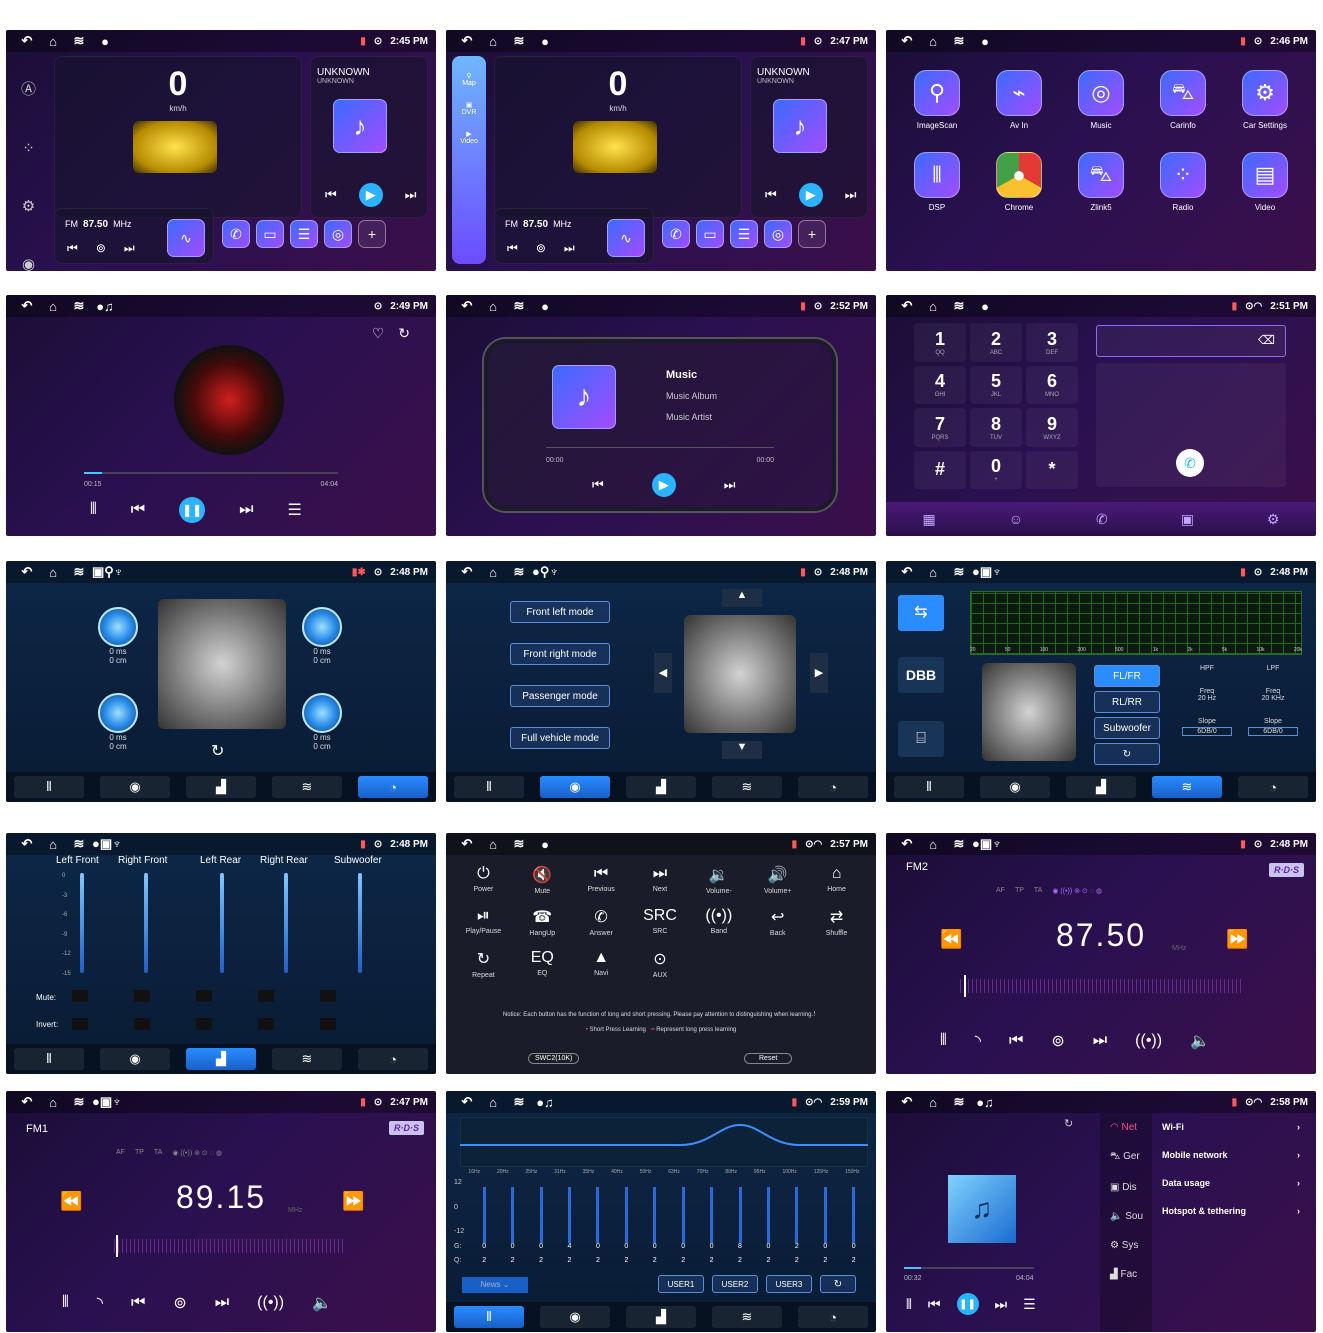 Image resolution: width=1323 pixels, height=1333 pixels. Describe the element at coordinates (1052, 469) in the screenshot. I see `key-star: *` at that location.